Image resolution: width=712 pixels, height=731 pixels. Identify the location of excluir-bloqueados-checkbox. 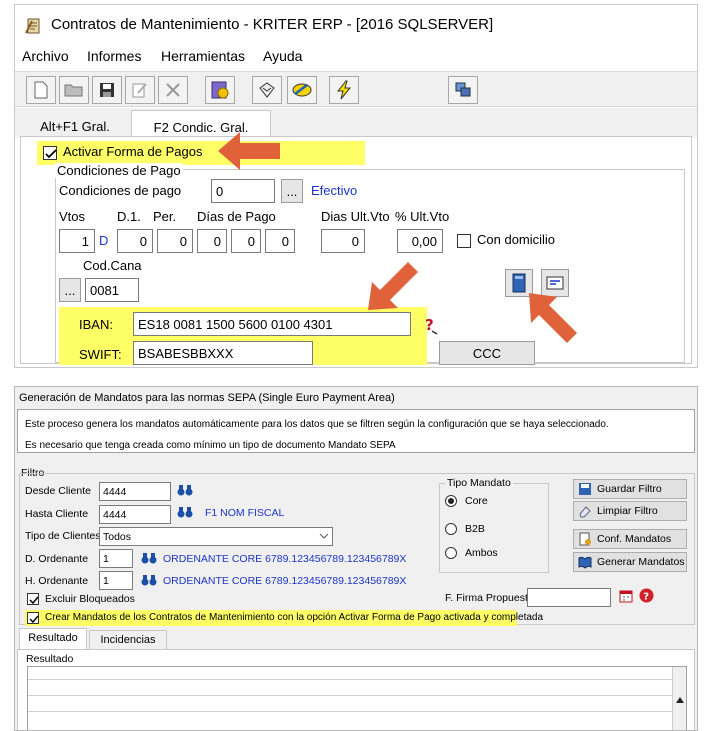
(33, 599).